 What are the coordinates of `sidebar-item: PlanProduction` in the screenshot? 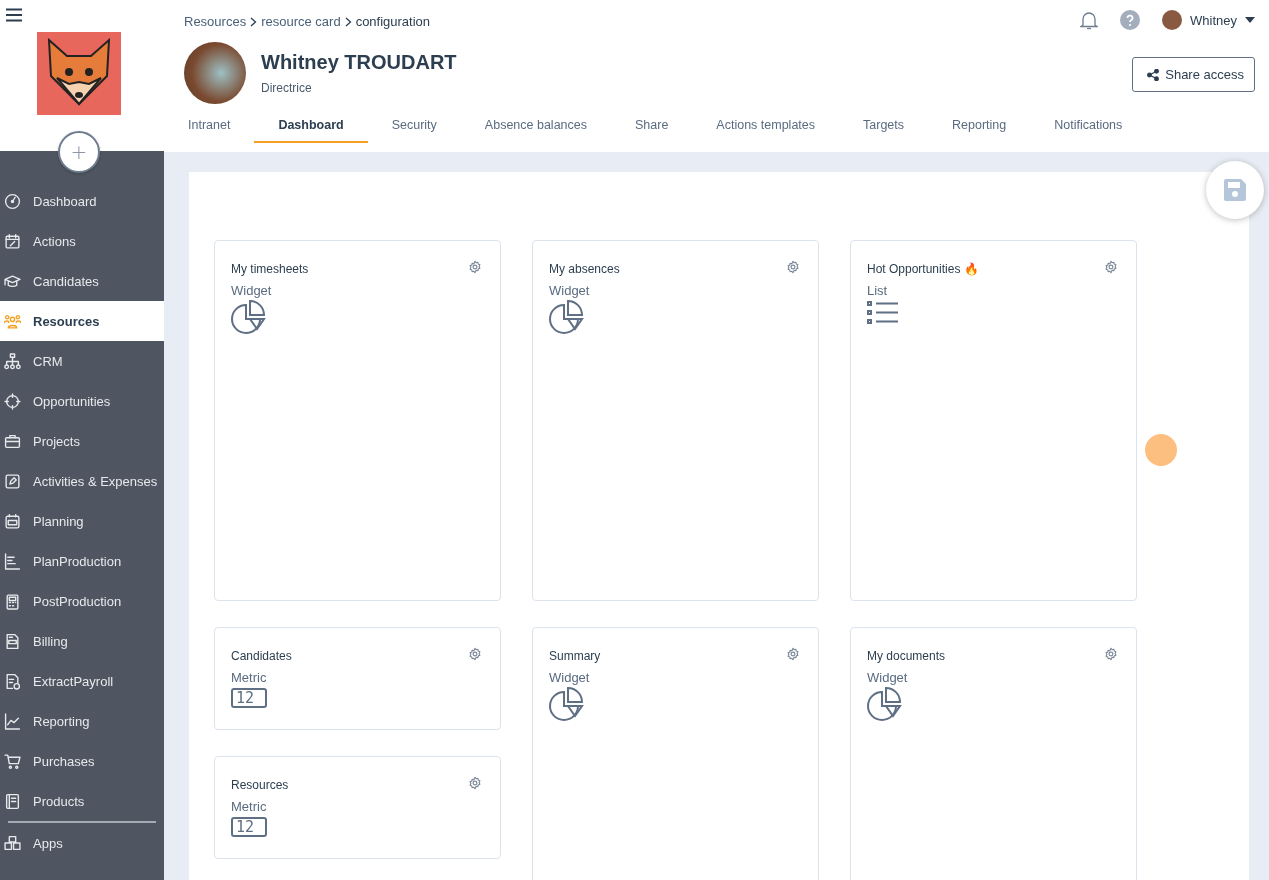 It's located at (82, 561).